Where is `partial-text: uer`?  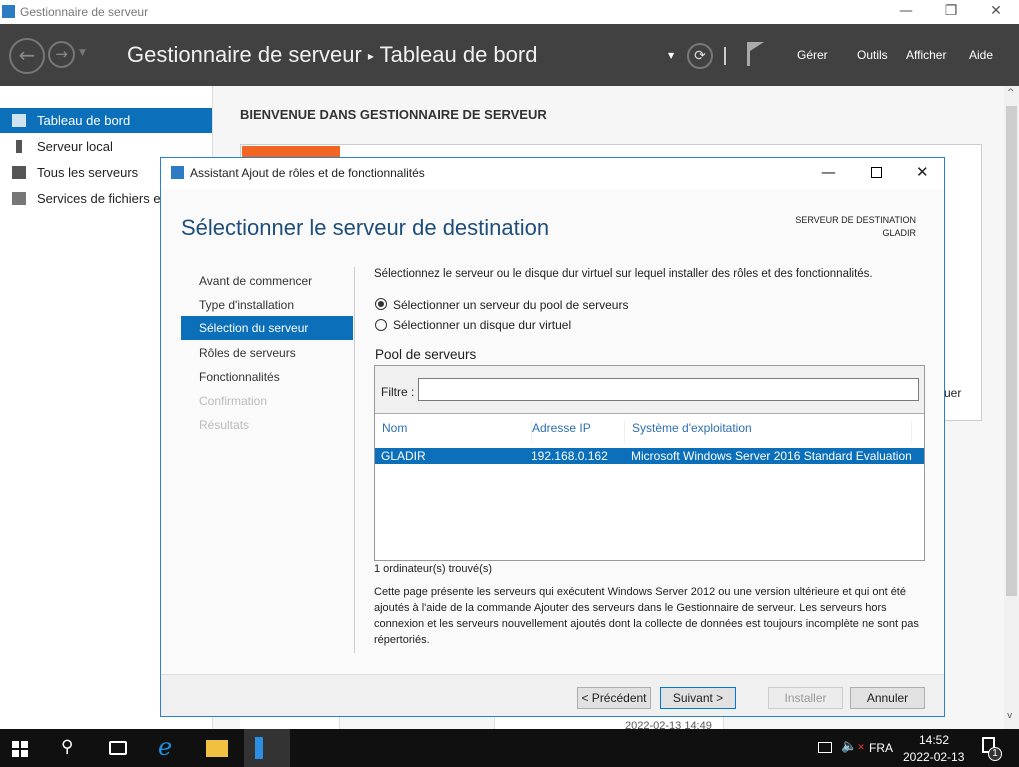
partial-text: uer is located at coordinates (953, 393).